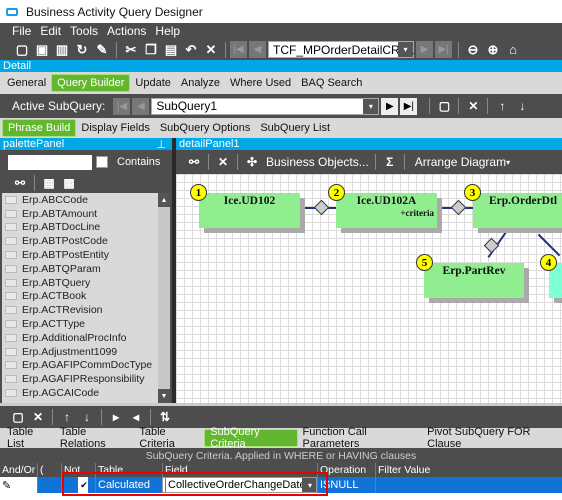  What do you see at coordinates (492, 438) in the screenshot?
I see `tab-pivot-subquery: Pivot SubQuery FOR Clause` at bounding box center [492, 438].